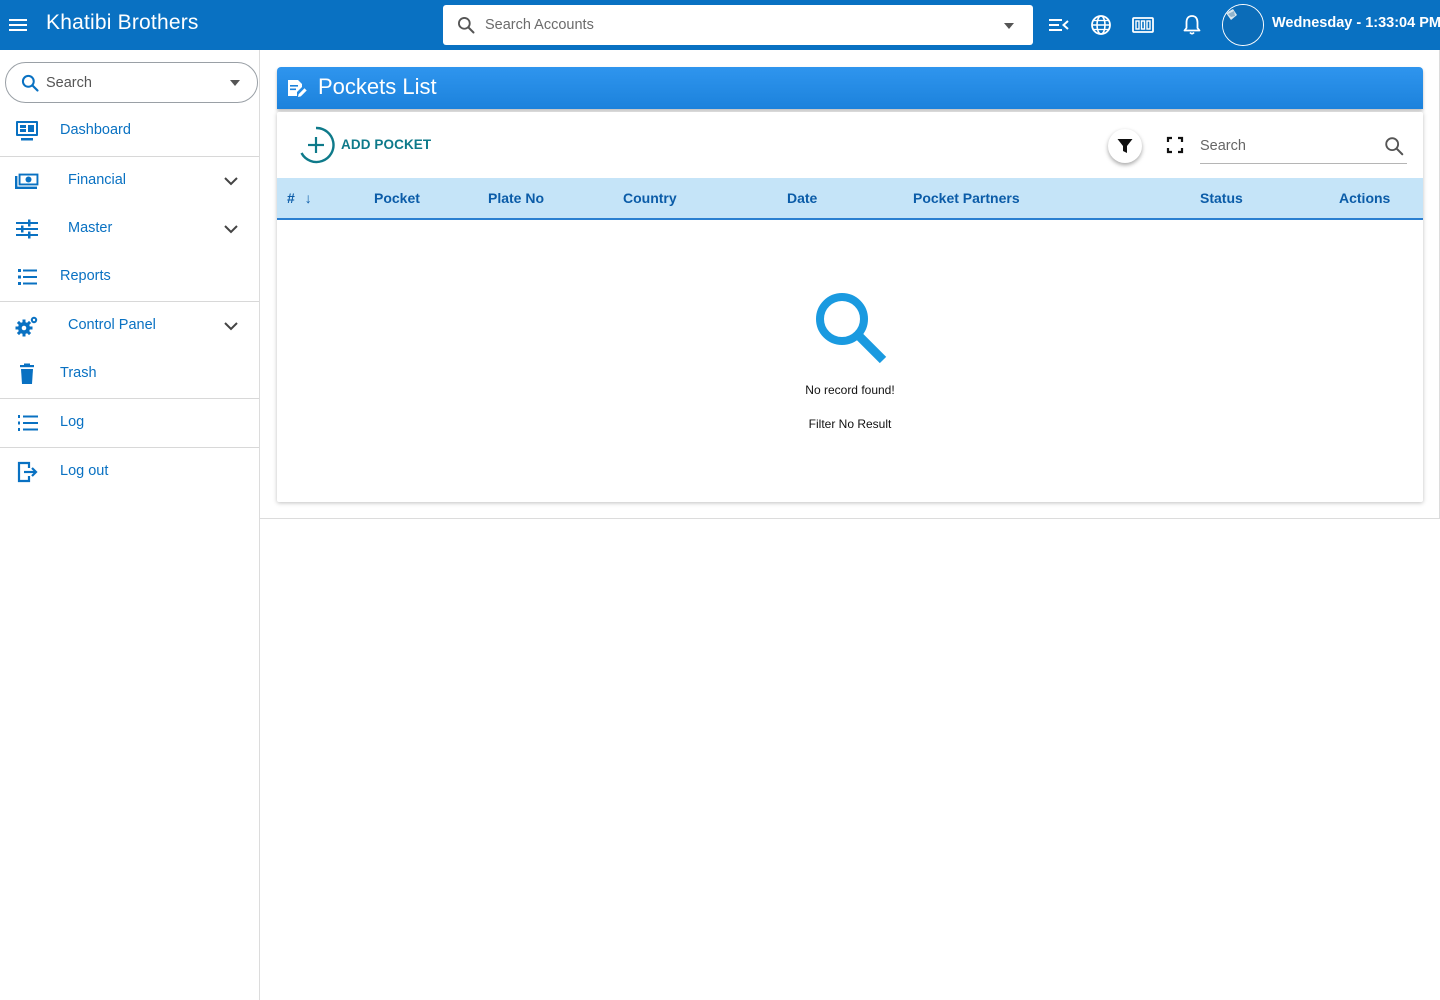  Describe the element at coordinates (112, 325) in the screenshot. I see `sidebar-item-label: Control Panel` at that location.